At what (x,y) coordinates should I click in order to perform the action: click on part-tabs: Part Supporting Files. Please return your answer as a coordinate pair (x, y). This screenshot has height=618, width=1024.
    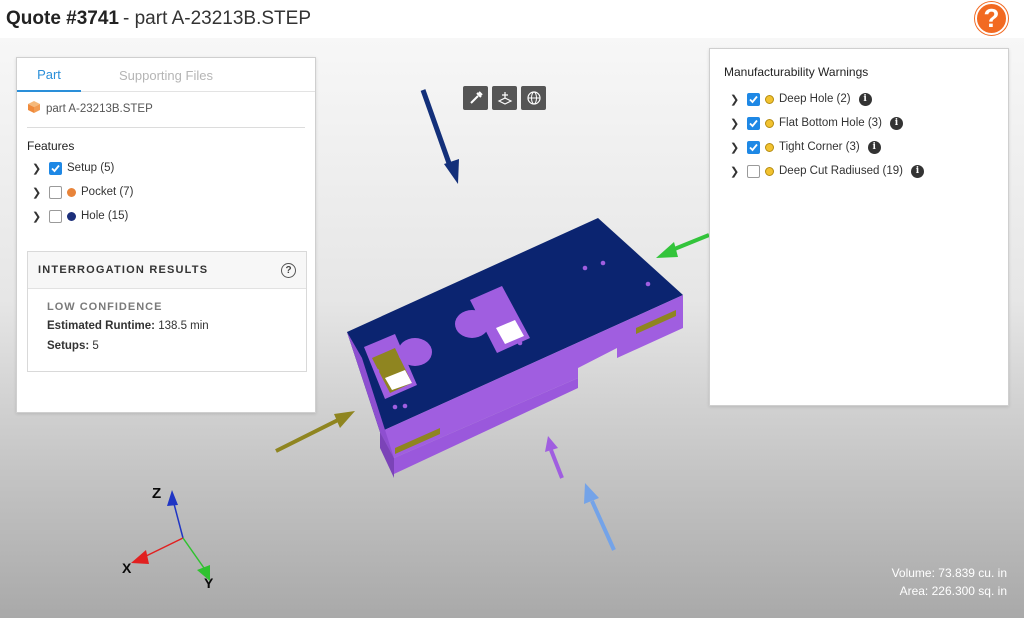
    Looking at the image, I should click on (166, 75).